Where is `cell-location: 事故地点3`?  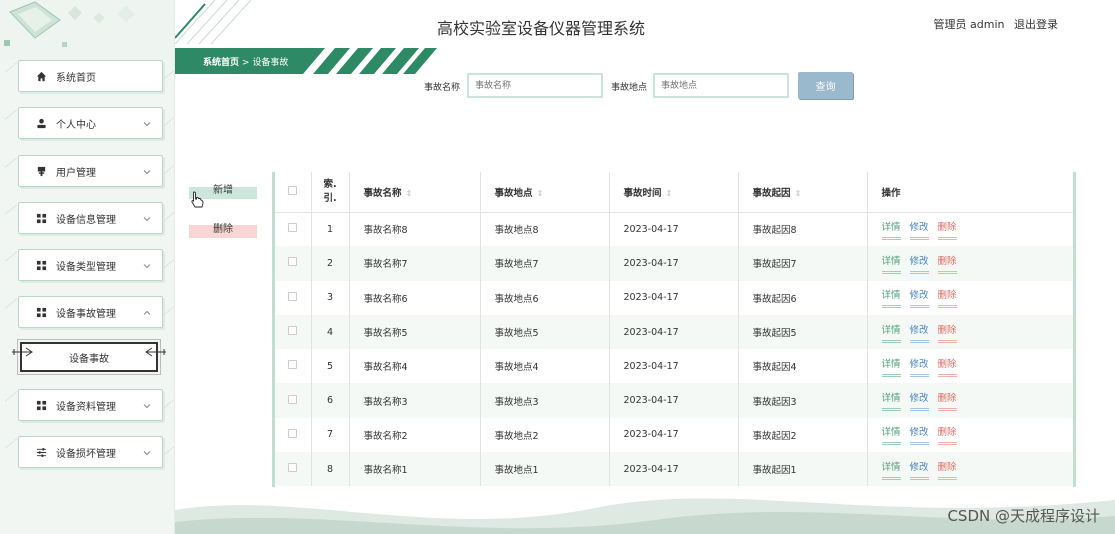
cell-location: 事故地点3 is located at coordinates (545, 400).